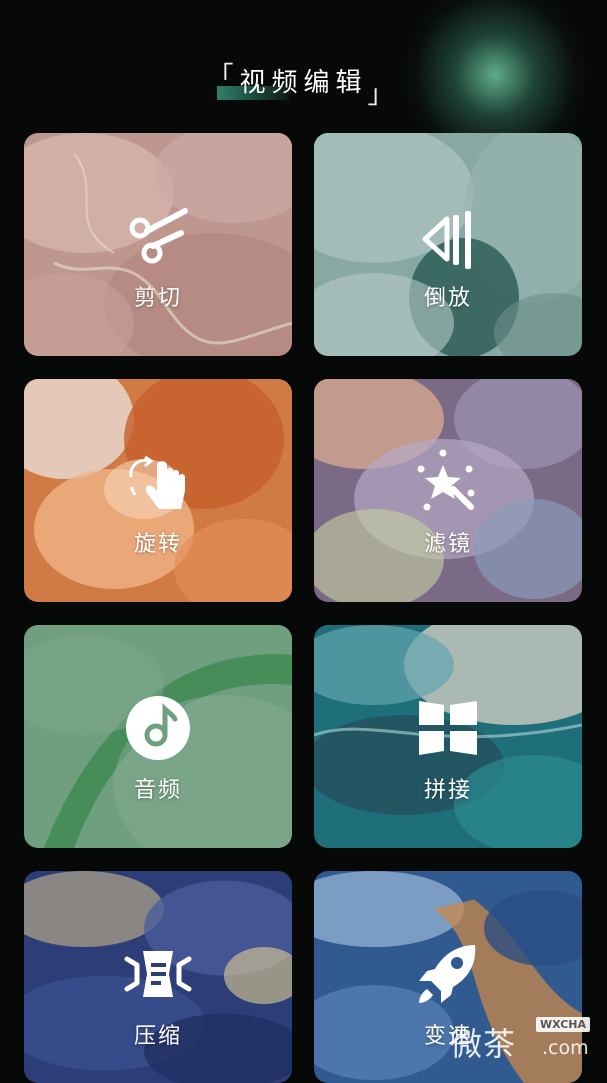 The height and width of the screenshot is (1083, 607). What do you see at coordinates (525, 1040) in the screenshot?
I see `watermark: 微茶 WXCHA .com` at bounding box center [525, 1040].